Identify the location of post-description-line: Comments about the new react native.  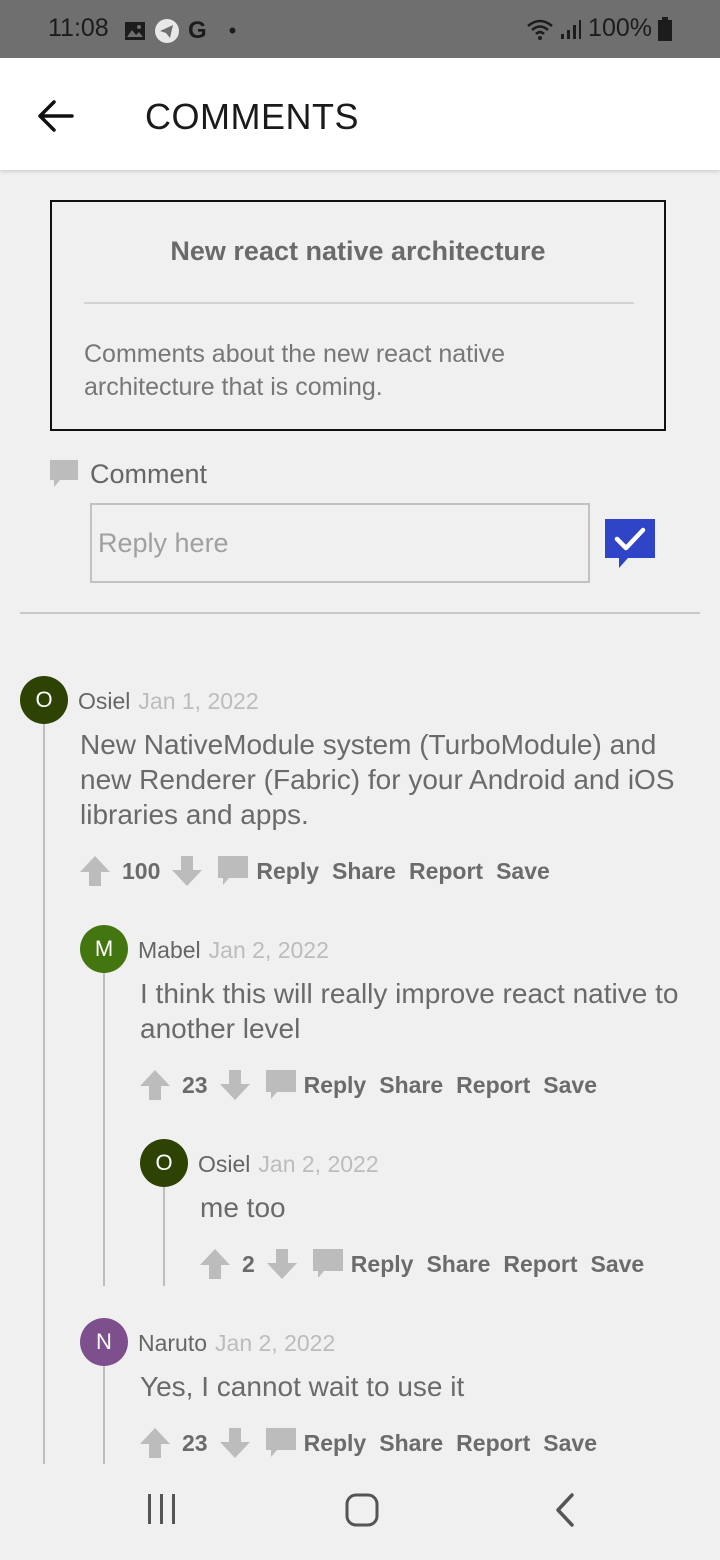
(295, 354).